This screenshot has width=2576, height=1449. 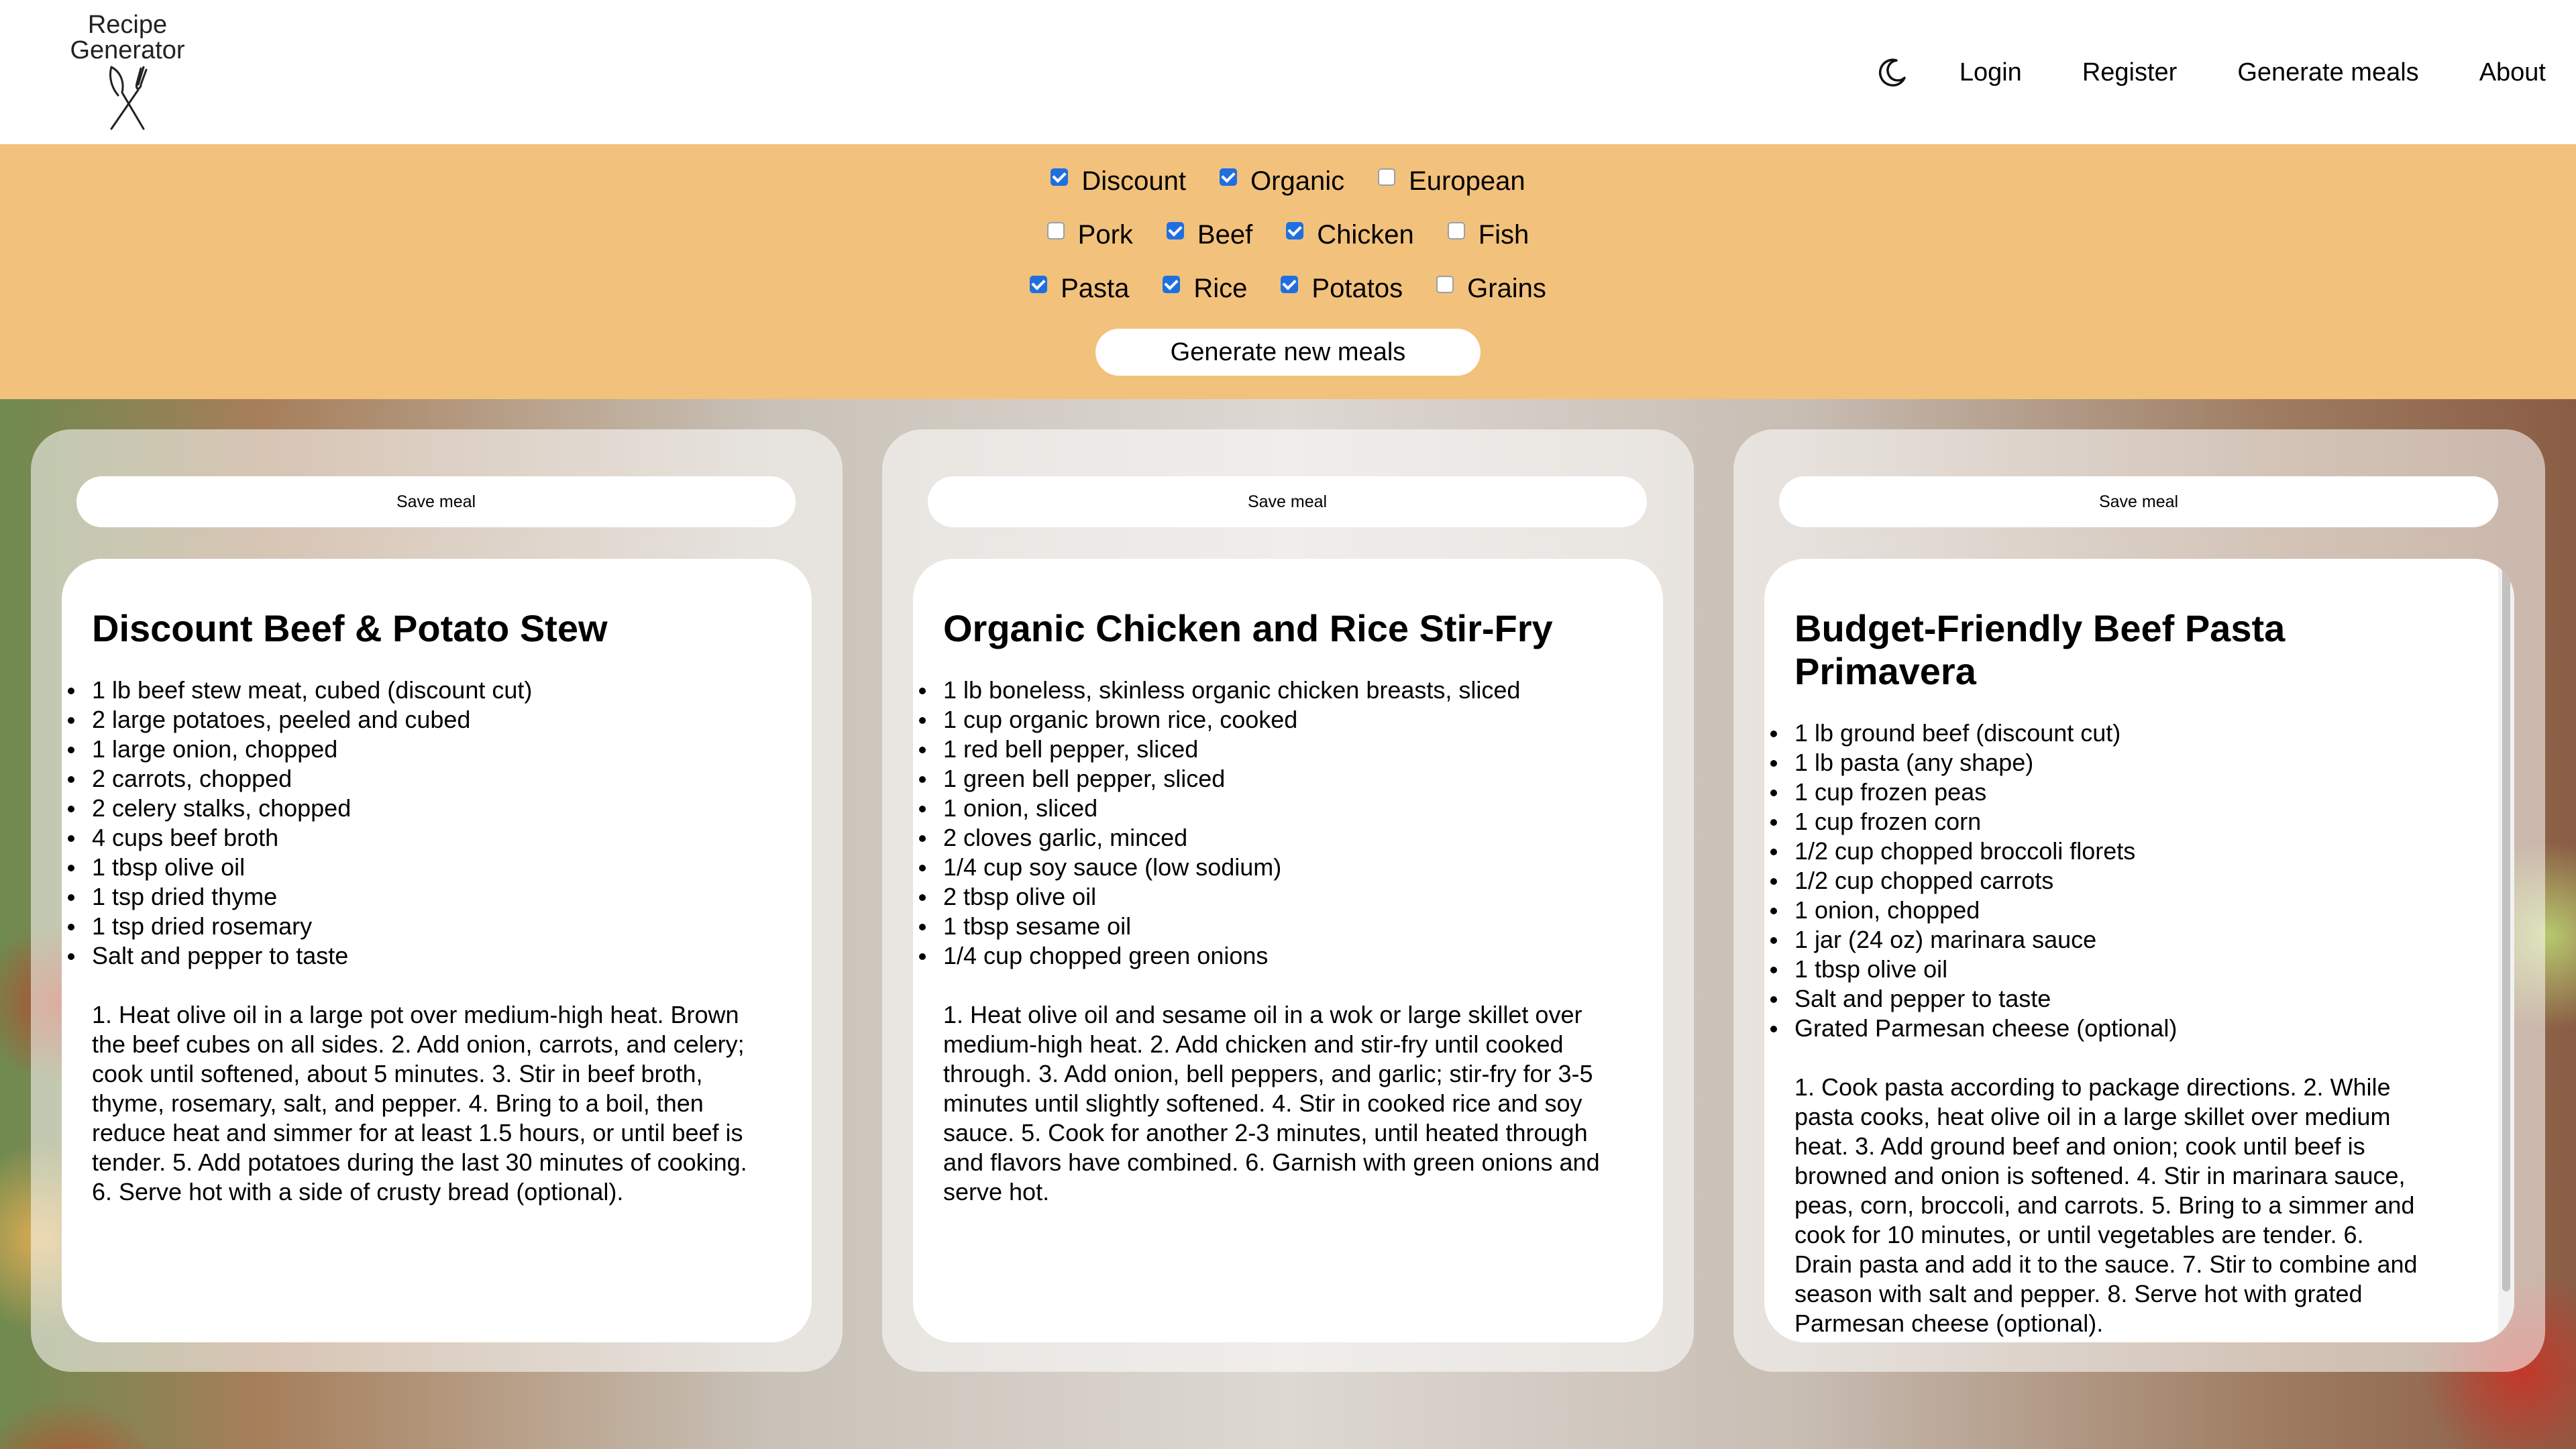 What do you see at coordinates (1039, 284) in the screenshot?
I see `pasta-checkbox` at bounding box center [1039, 284].